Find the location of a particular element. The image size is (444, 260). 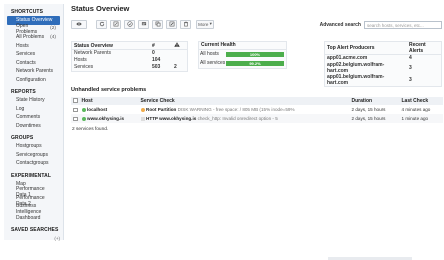

sidebar-item-label: Contacts is located at coordinates (26, 62).